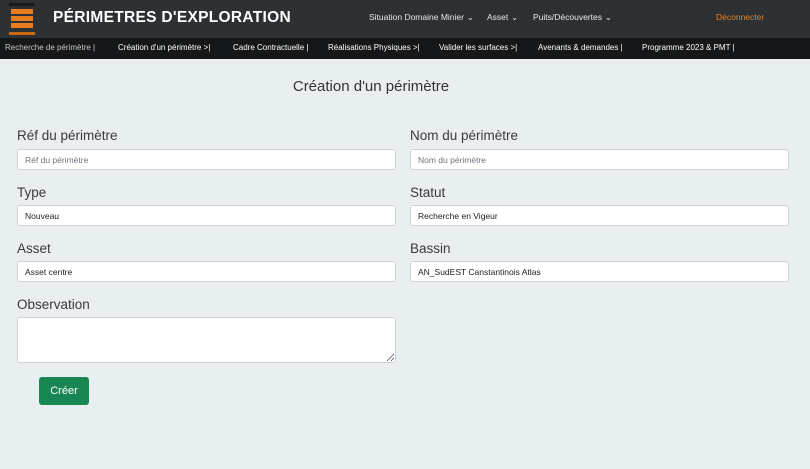 The image size is (810, 469). I want to click on subnav-programme-pmt: Programme 2023 & PMT |, so click(688, 47).